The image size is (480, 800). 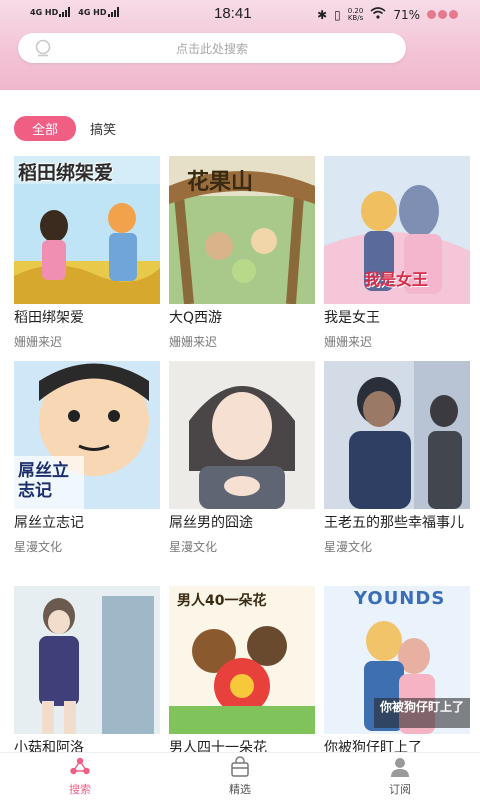 I want to click on status-icons: ✱ ▯ 0.20 KB/s 71%, so click(x=387, y=14).